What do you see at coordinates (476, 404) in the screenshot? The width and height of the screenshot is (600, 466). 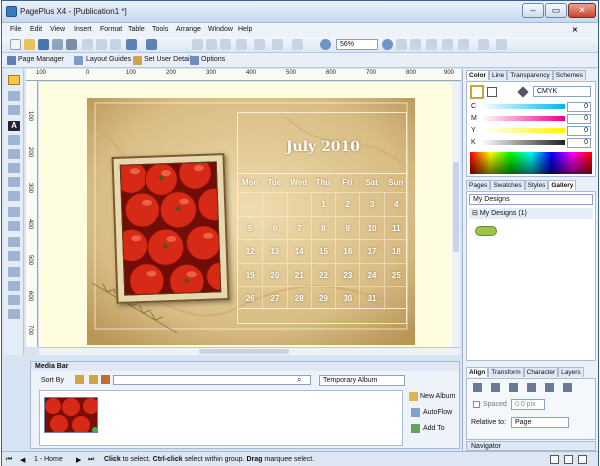 I see `spaced-checkbox` at bounding box center [476, 404].